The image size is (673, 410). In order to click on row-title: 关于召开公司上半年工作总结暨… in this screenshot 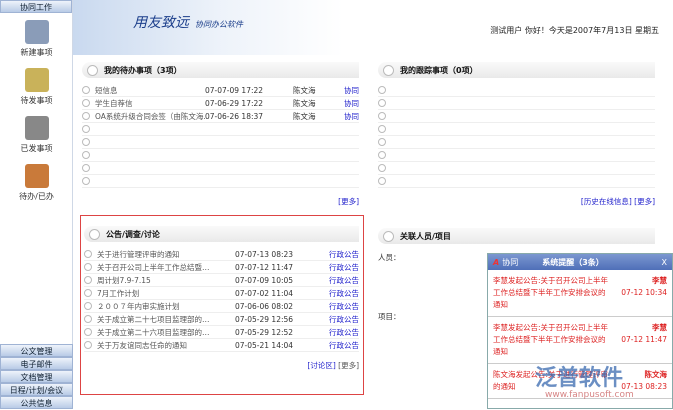, I will do `click(166, 267)`.